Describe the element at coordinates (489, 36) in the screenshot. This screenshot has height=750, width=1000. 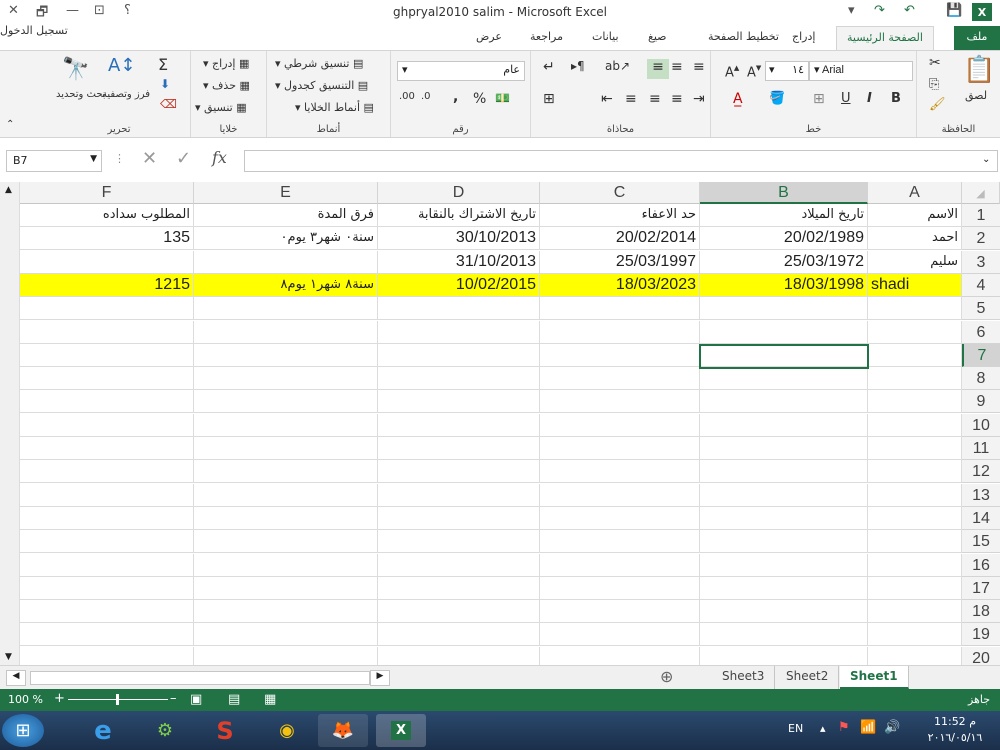
I see `tab-view: عرض` at that location.